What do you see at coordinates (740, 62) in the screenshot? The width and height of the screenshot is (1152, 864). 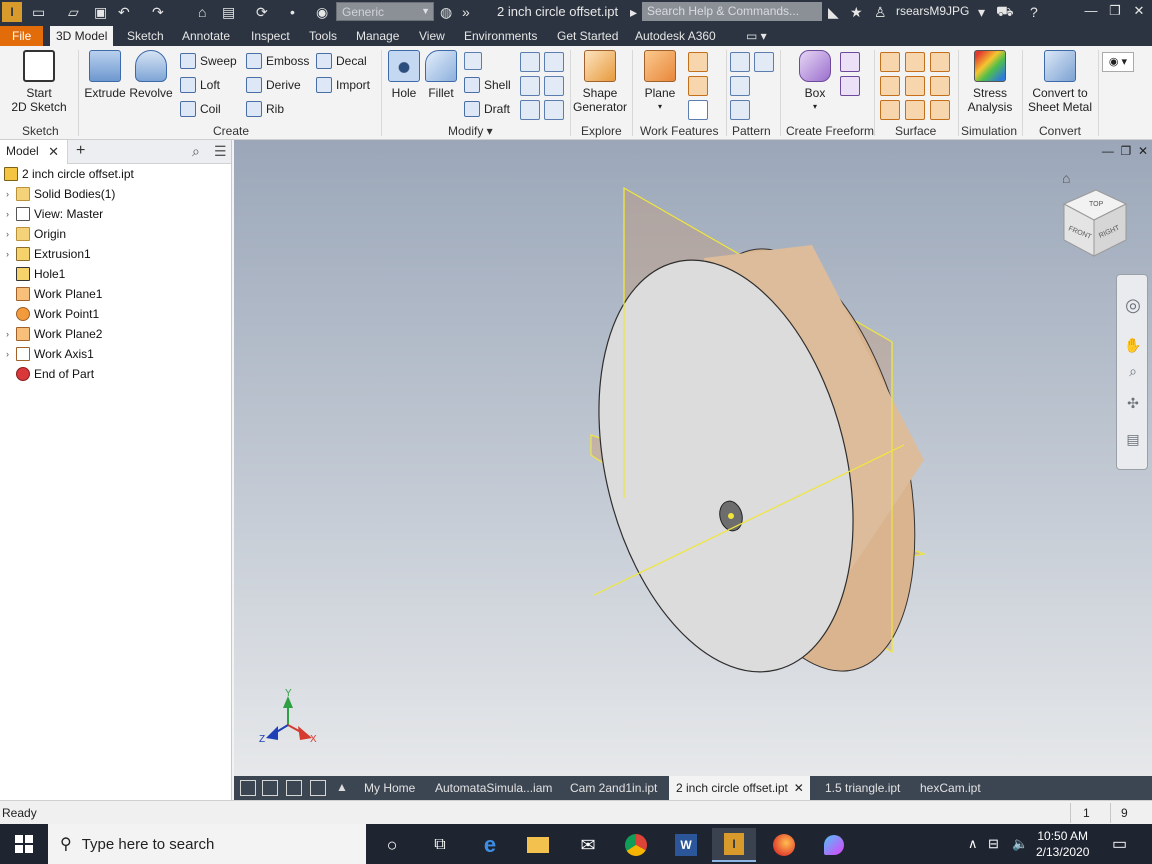 I see `rectangular-pattern-icon` at bounding box center [740, 62].